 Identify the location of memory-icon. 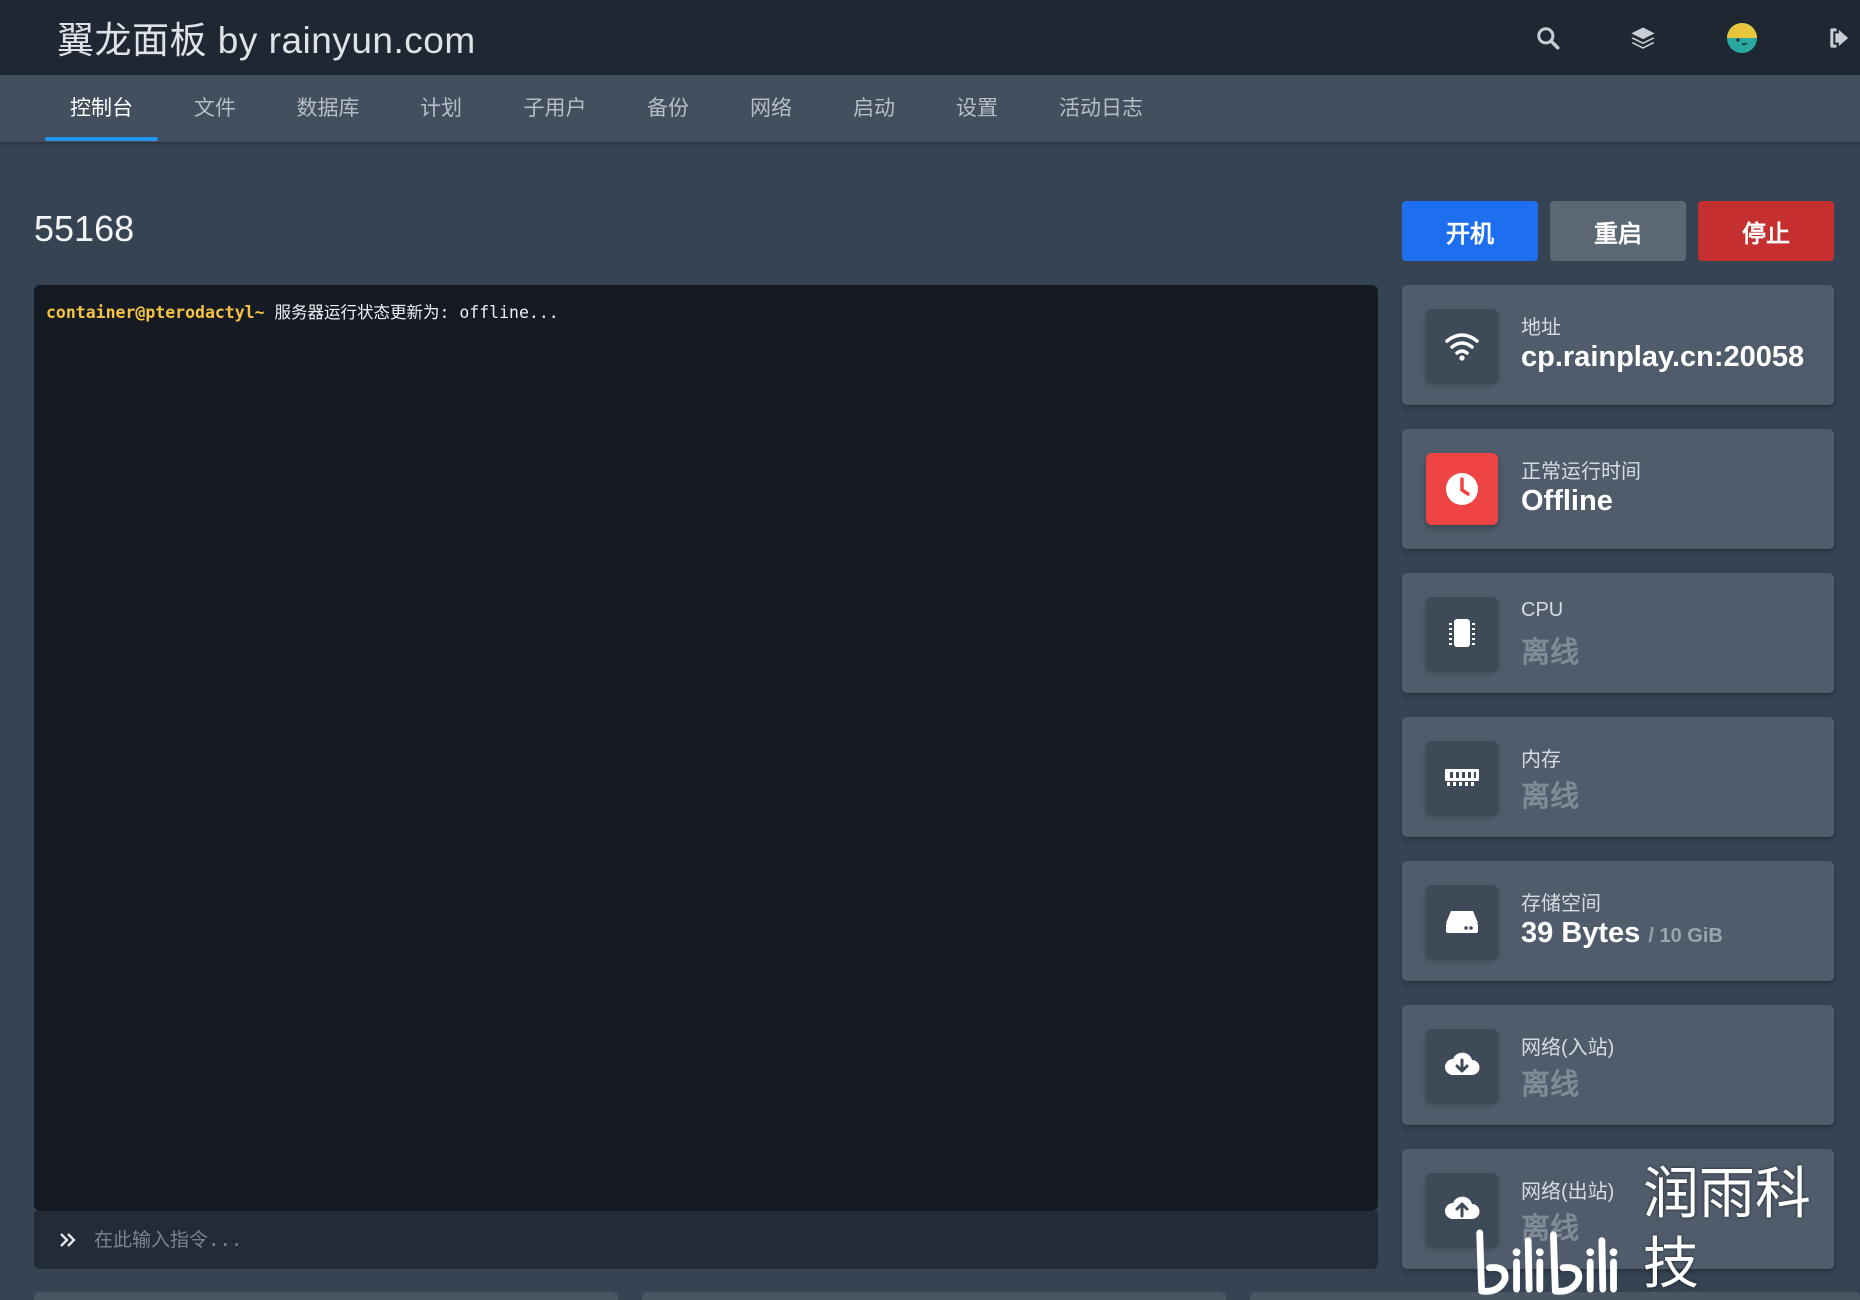
(1462, 777).